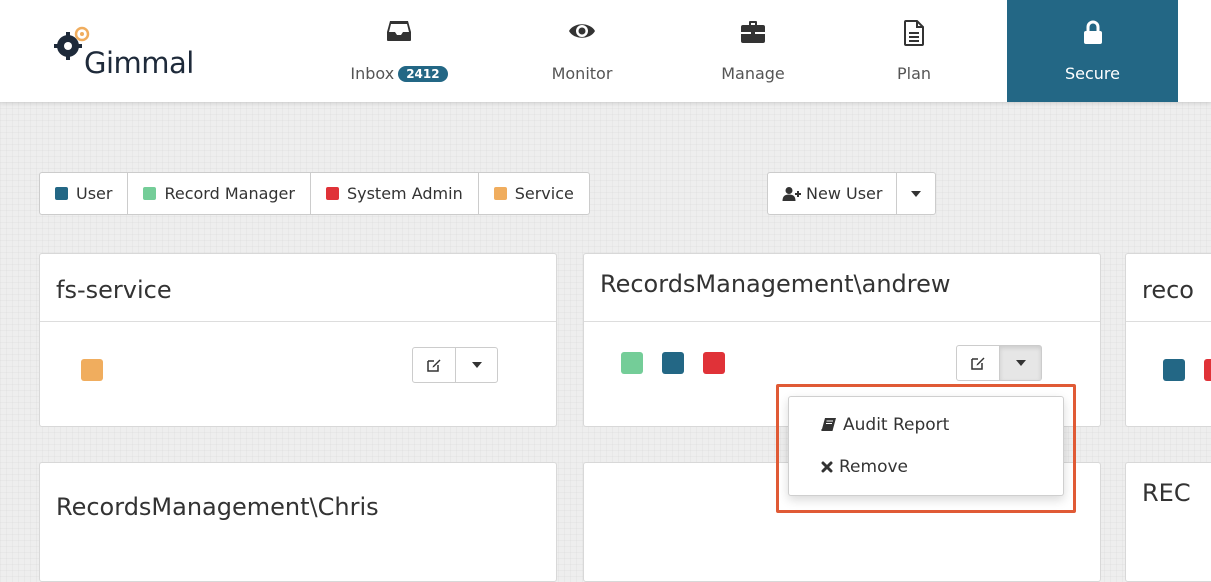 The image size is (1211, 582). Describe the element at coordinates (926, 446) in the screenshot. I see `card-actions-dropdown-menu: Audit Report Remove` at that location.